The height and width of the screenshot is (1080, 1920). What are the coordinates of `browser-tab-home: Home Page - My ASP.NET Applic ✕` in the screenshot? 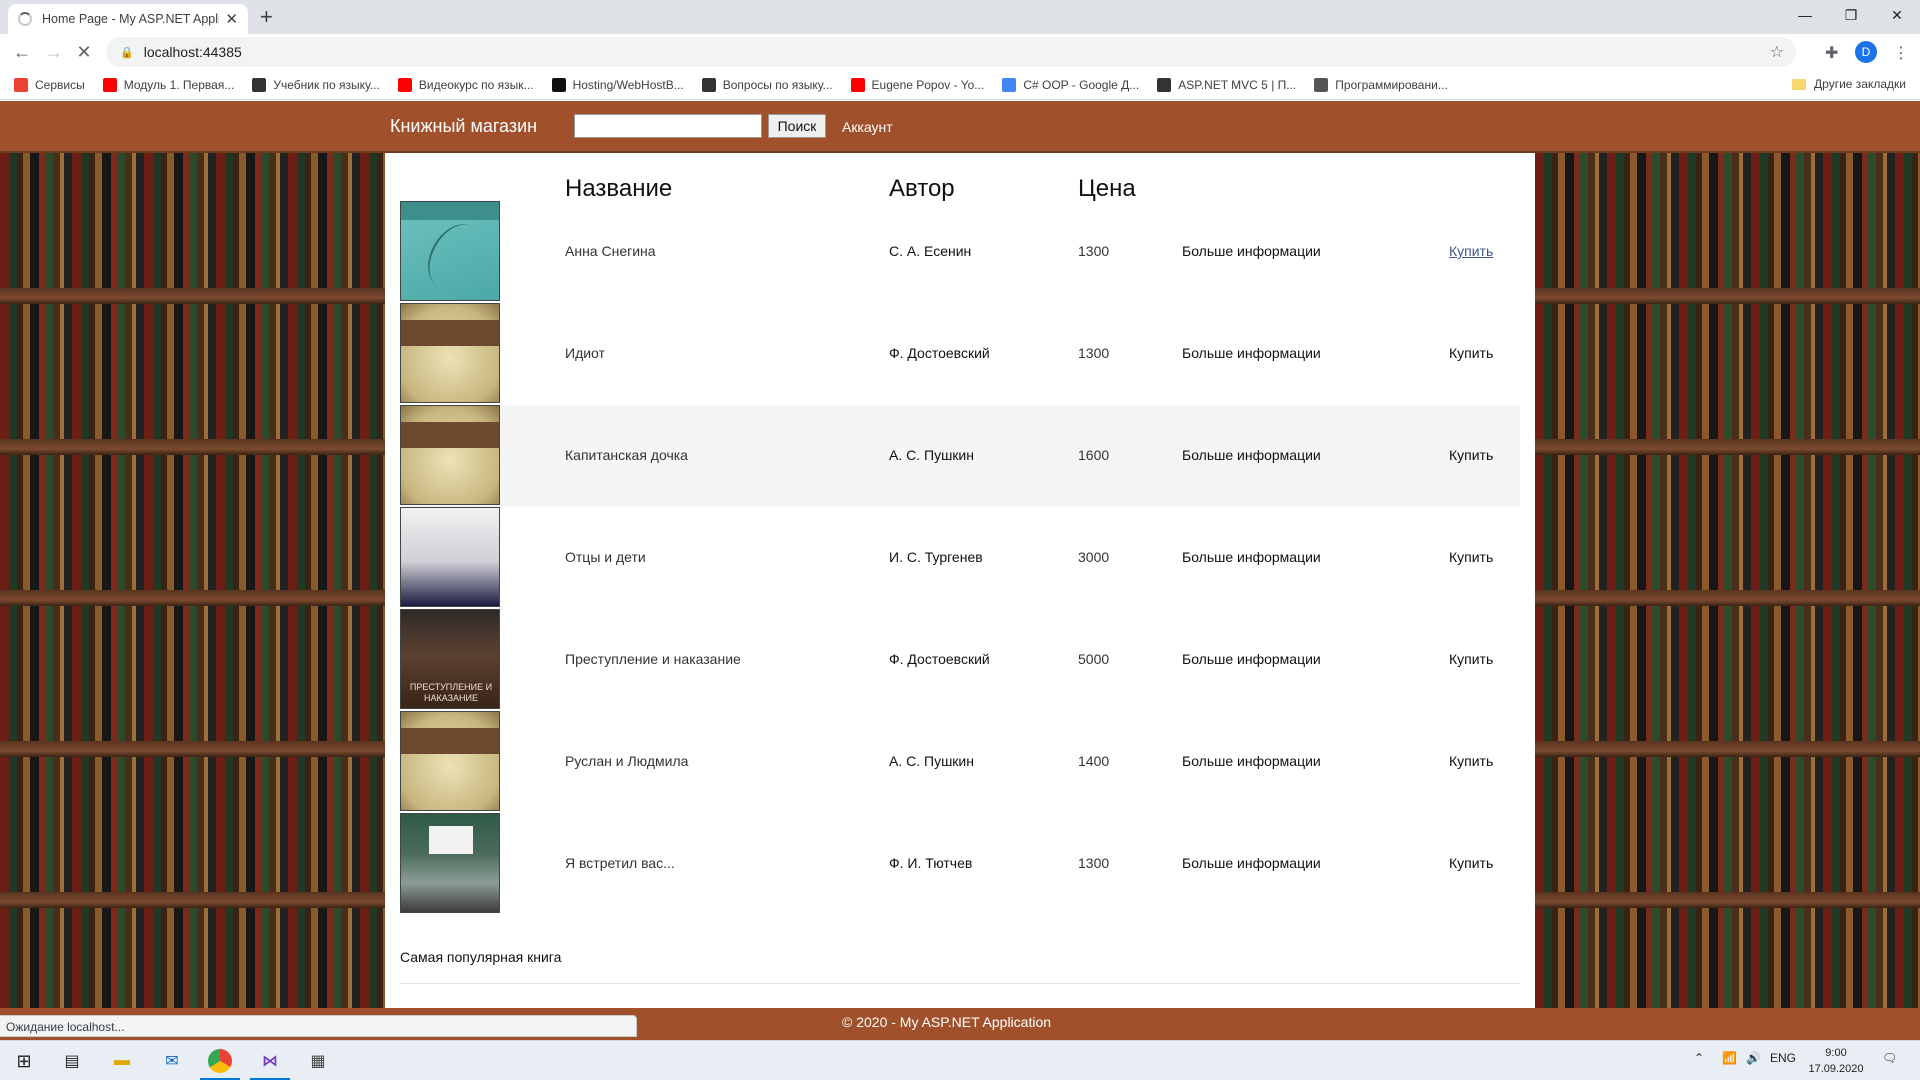 It's located at (128, 19).